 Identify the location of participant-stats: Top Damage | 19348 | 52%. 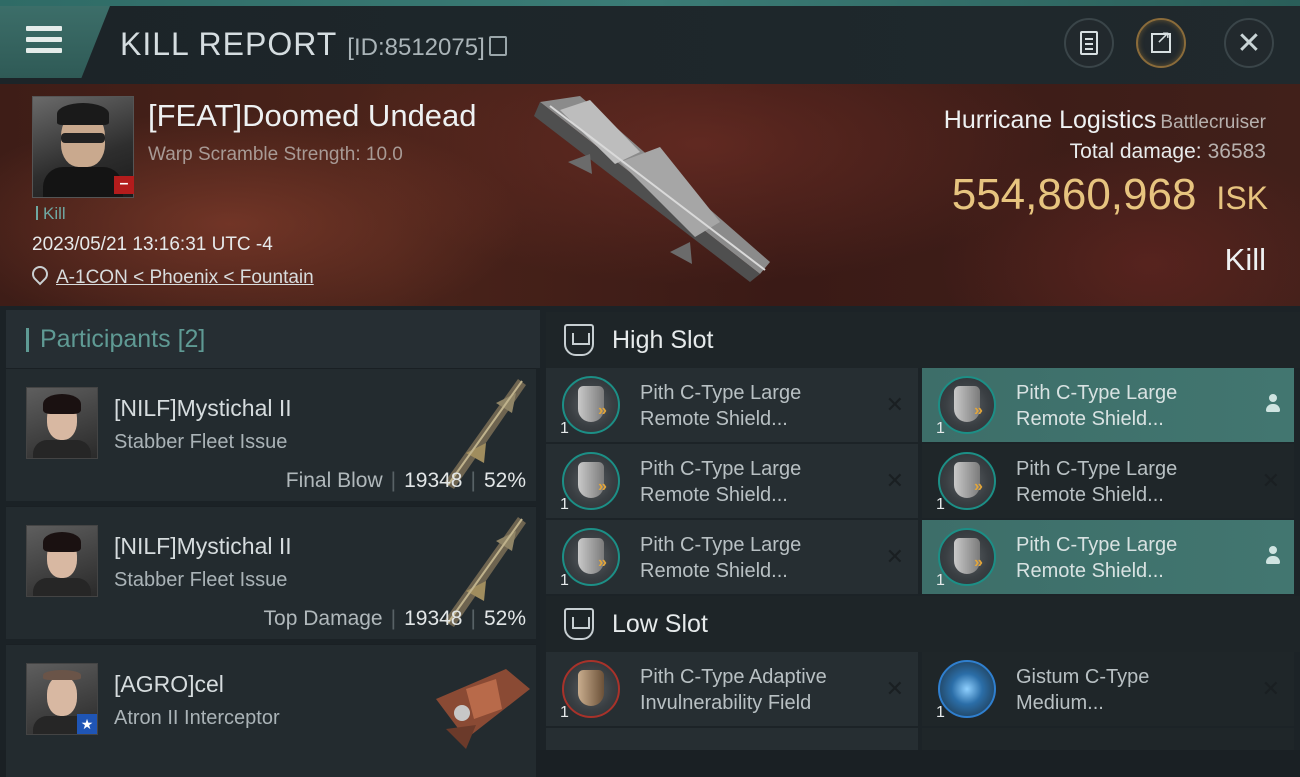
(394, 618).